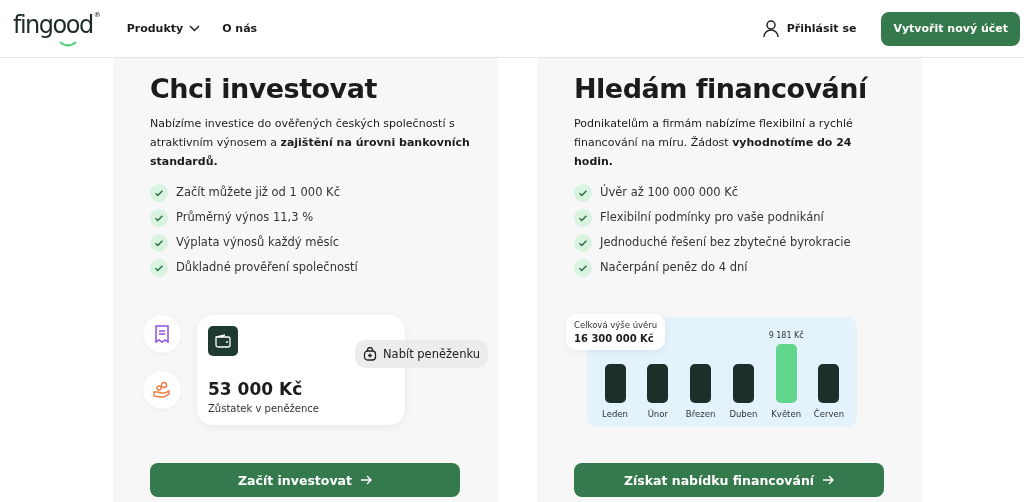 Image resolution: width=1024 pixels, height=502 pixels. What do you see at coordinates (258, 242) in the screenshot?
I see `feature-text: Výplata výnosů každý měsíc` at bounding box center [258, 242].